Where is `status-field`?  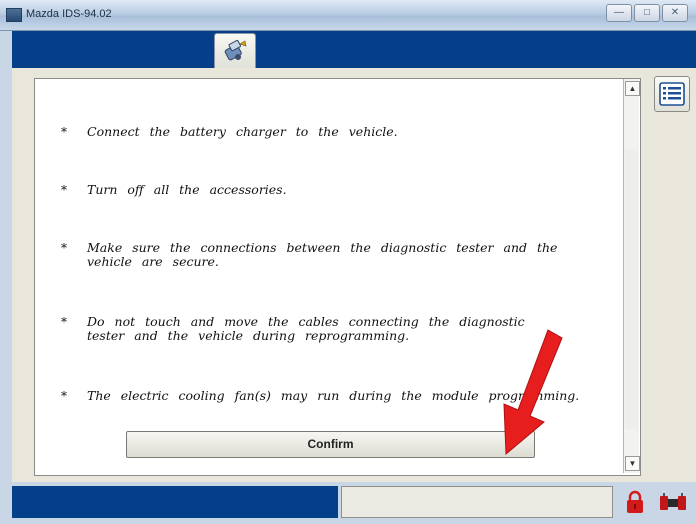
status-field is located at coordinates (477, 502).